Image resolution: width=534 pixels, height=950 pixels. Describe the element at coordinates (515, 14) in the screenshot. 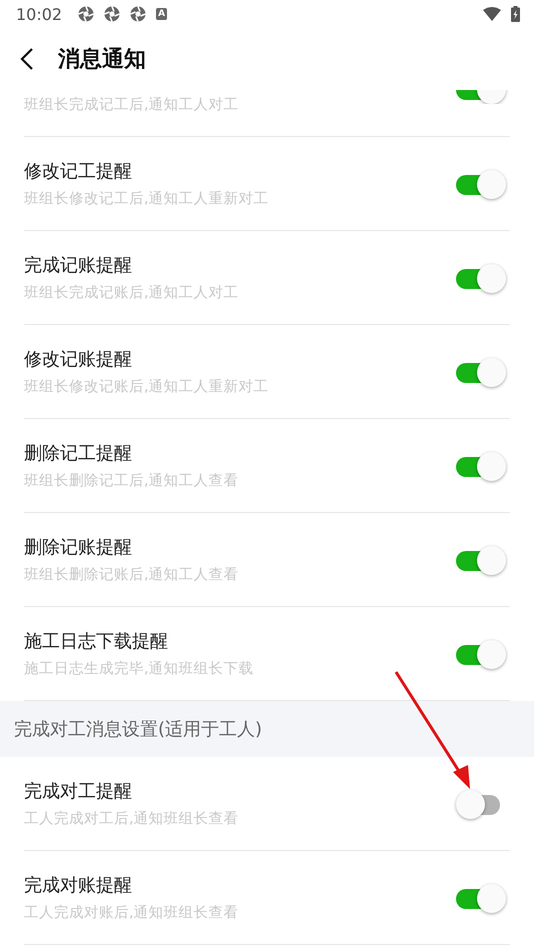

I see `battery-icon` at that location.